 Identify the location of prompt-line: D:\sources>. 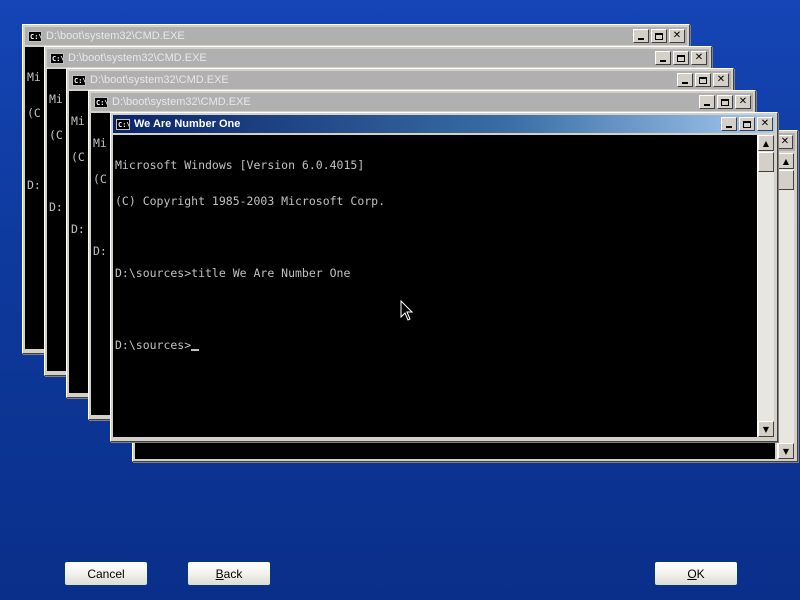
(435, 345).